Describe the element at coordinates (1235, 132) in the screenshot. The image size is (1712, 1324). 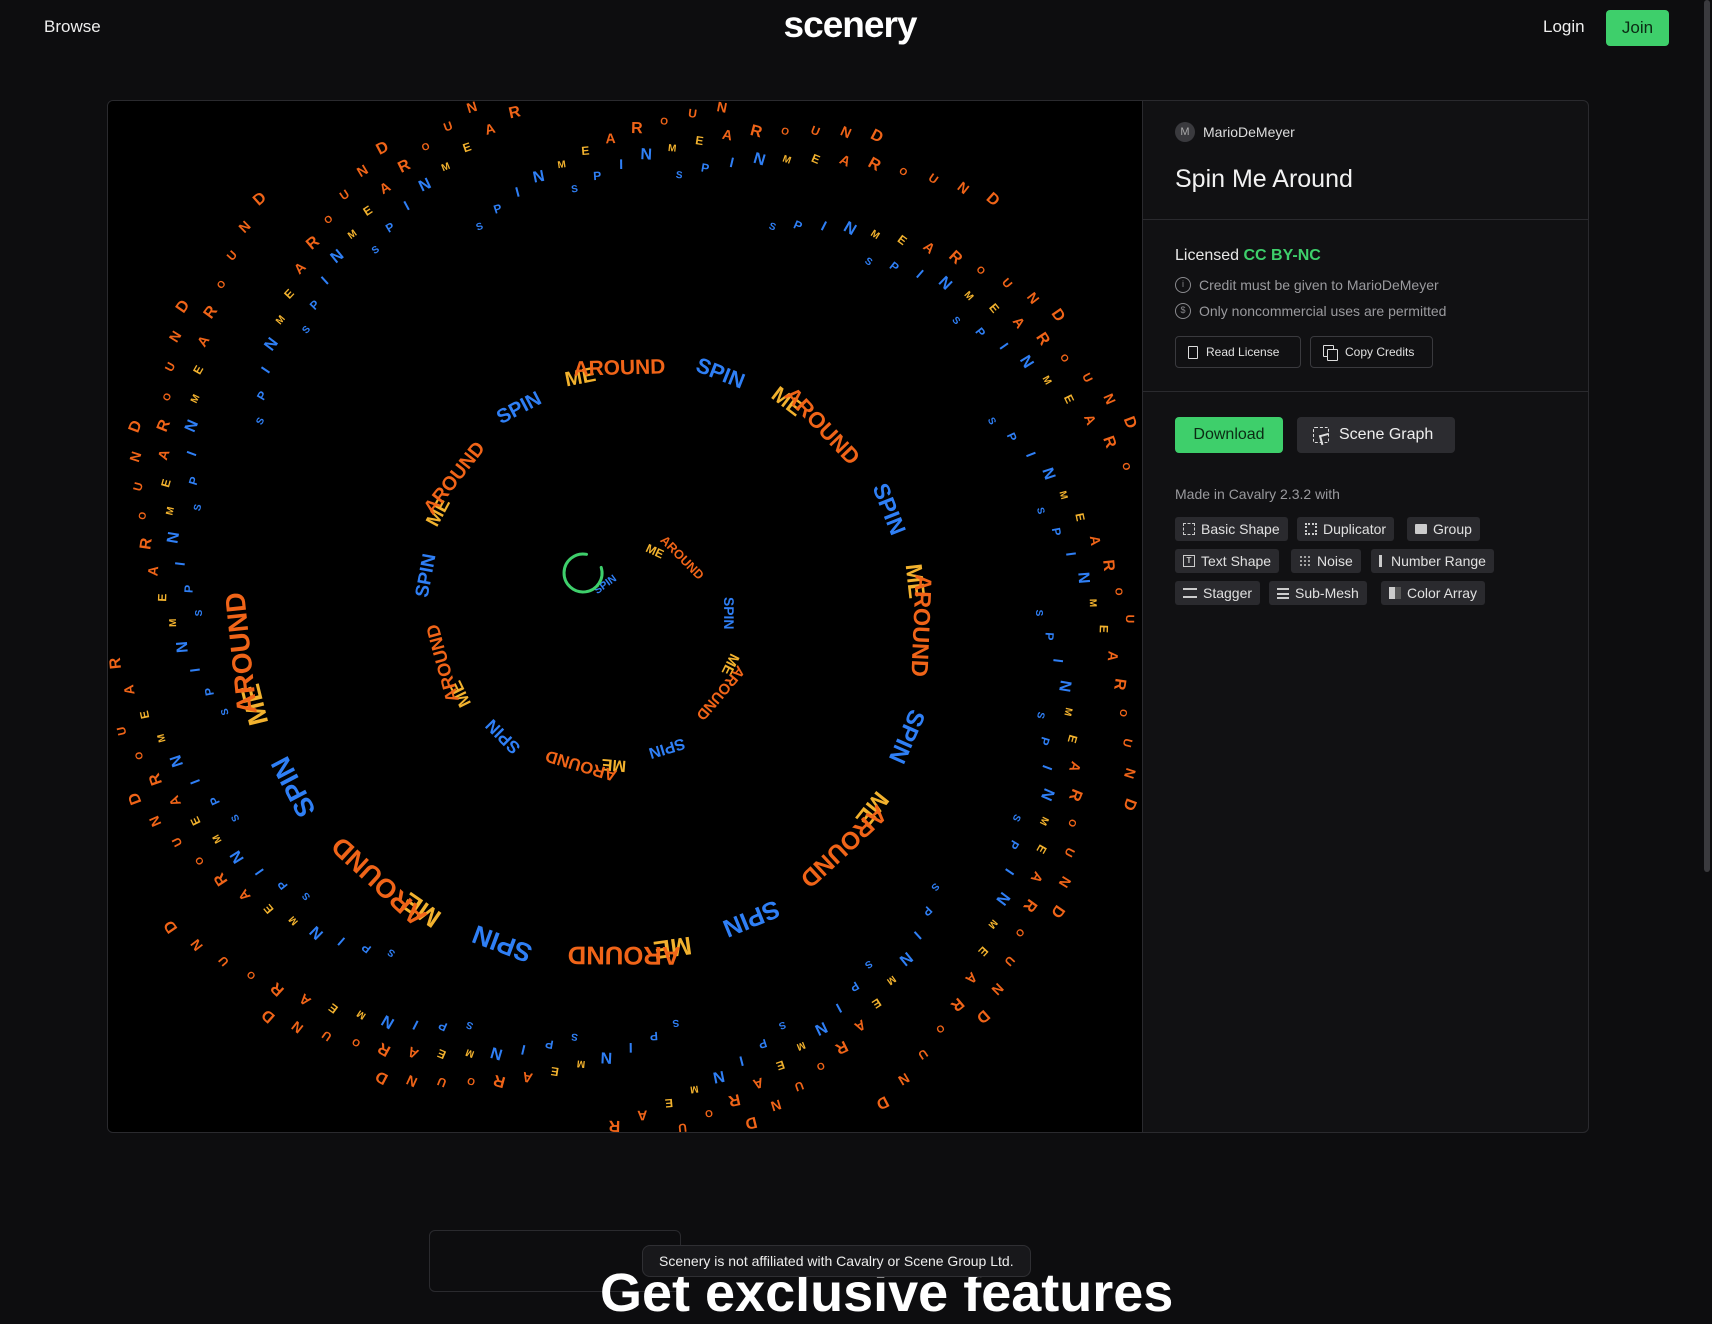
I see `author-link: M MarioDeMeyer` at that location.